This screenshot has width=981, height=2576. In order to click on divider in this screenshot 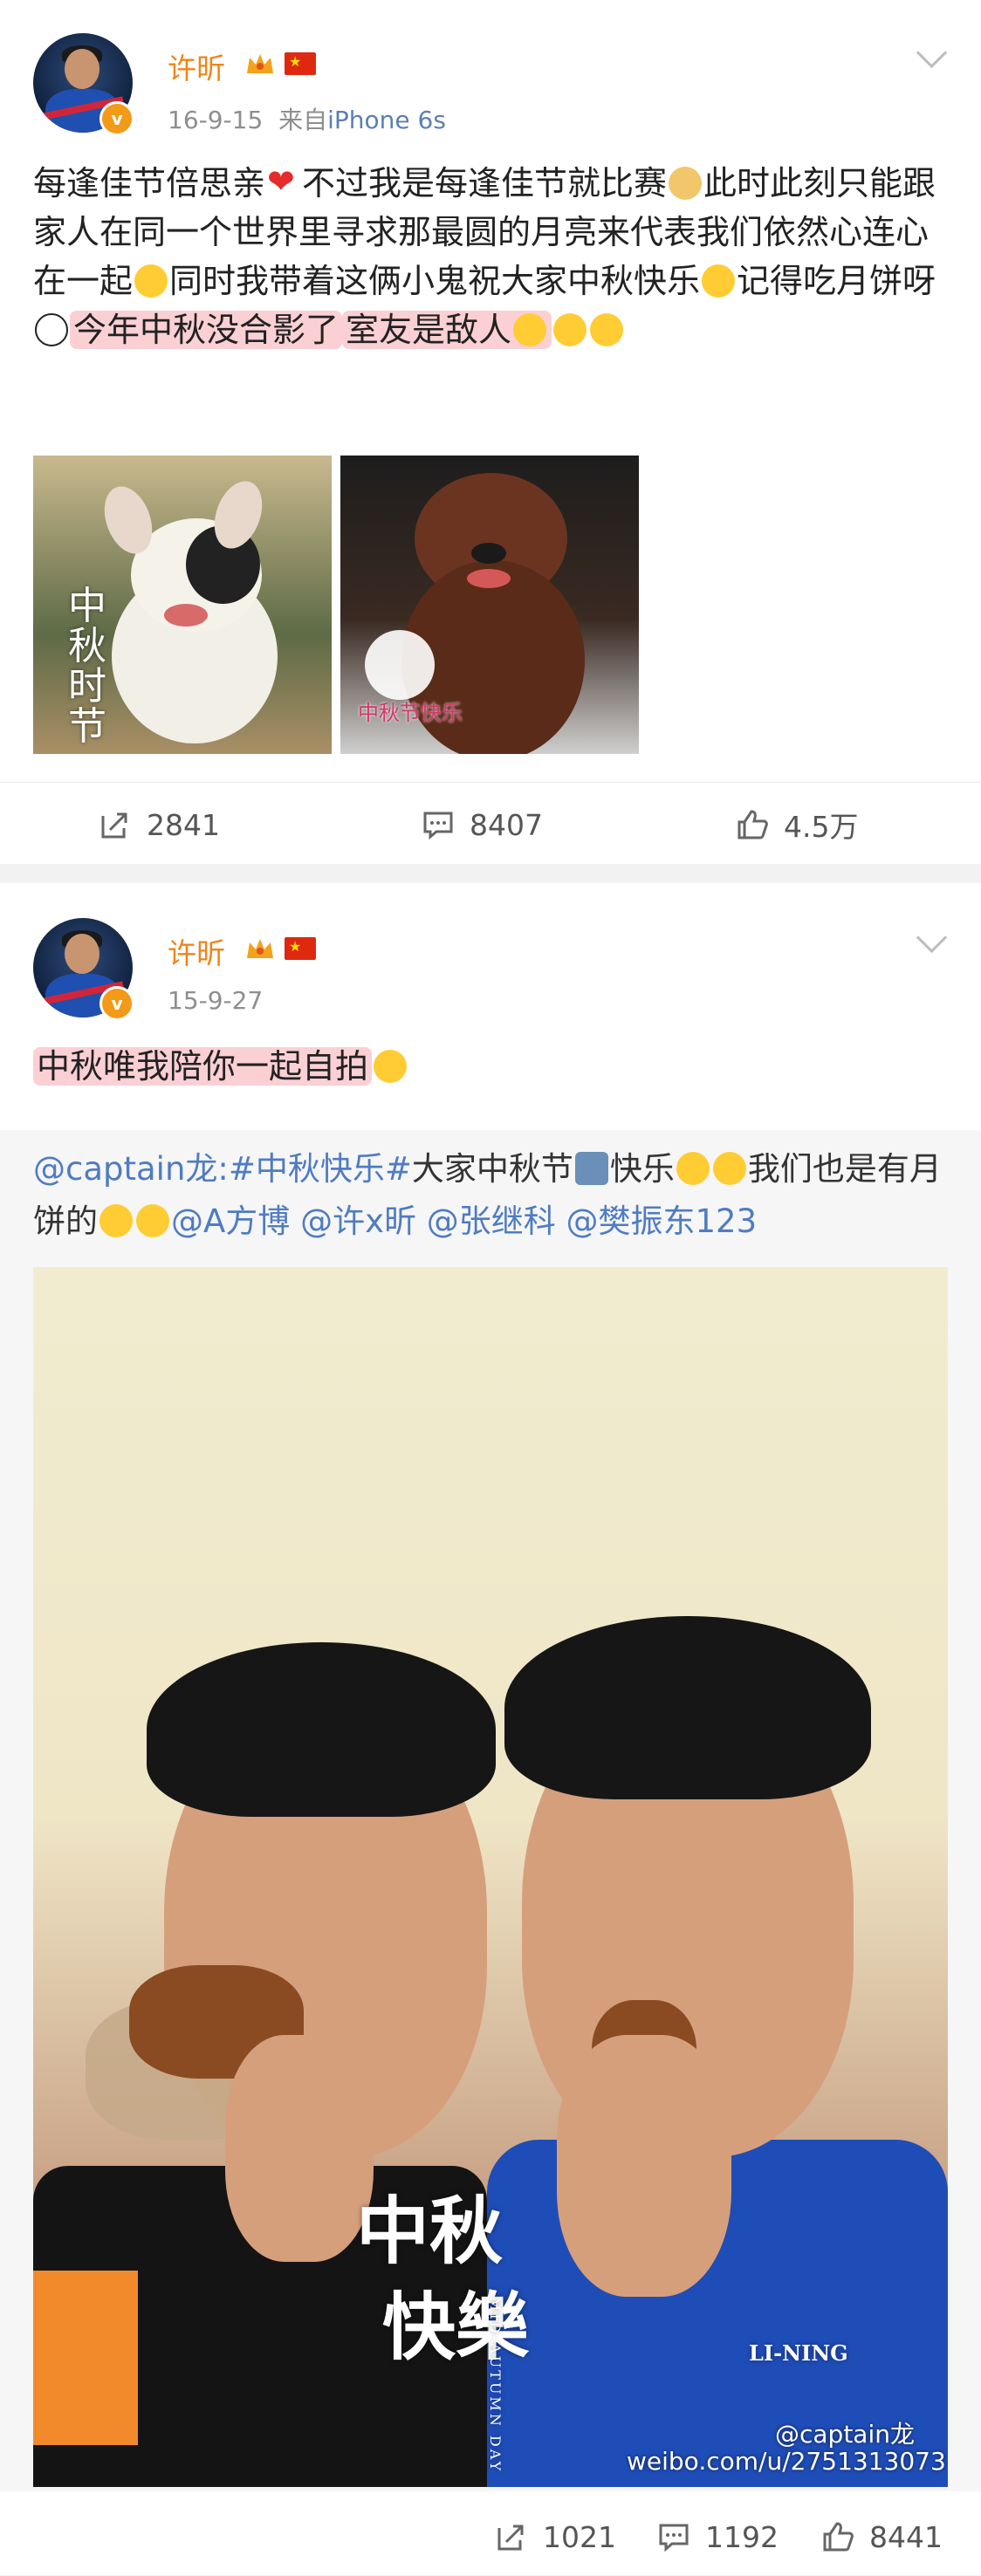, I will do `click(490, 783)`.